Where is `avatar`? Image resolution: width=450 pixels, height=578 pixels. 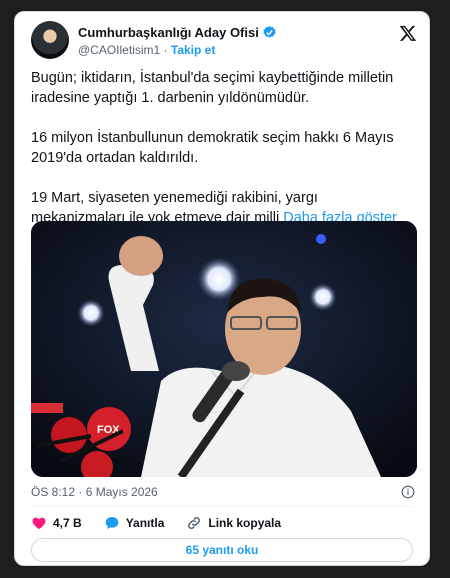 avatar is located at coordinates (50, 40).